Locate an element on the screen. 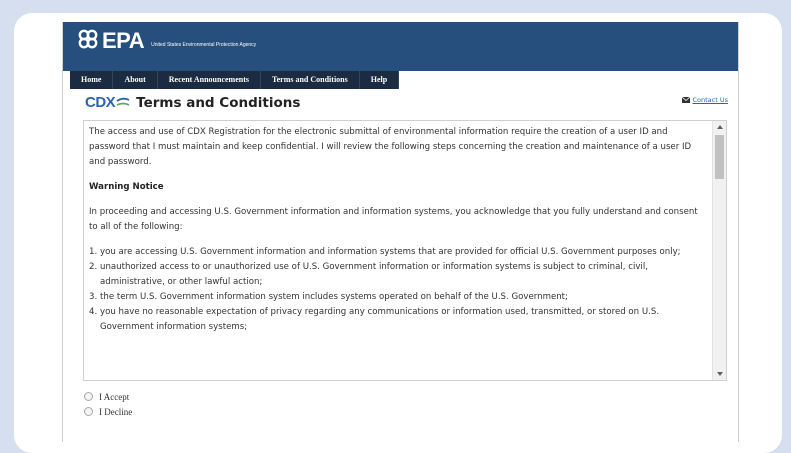 The image size is (791, 453). accept-radio is located at coordinates (88, 396).